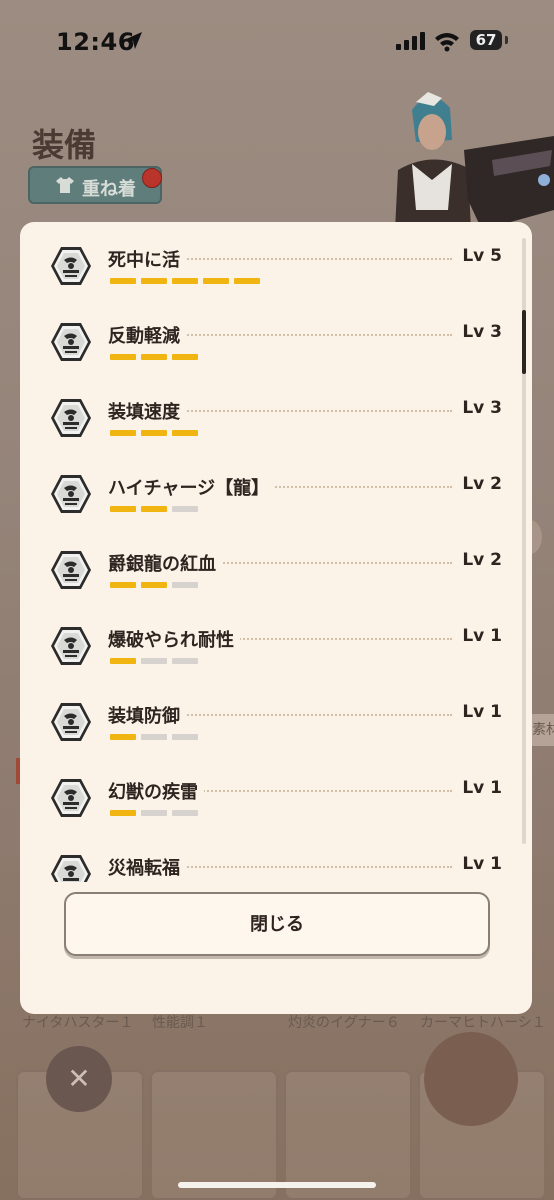  Describe the element at coordinates (64, 145) in the screenshot. I see `page-title: 装備` at that location.